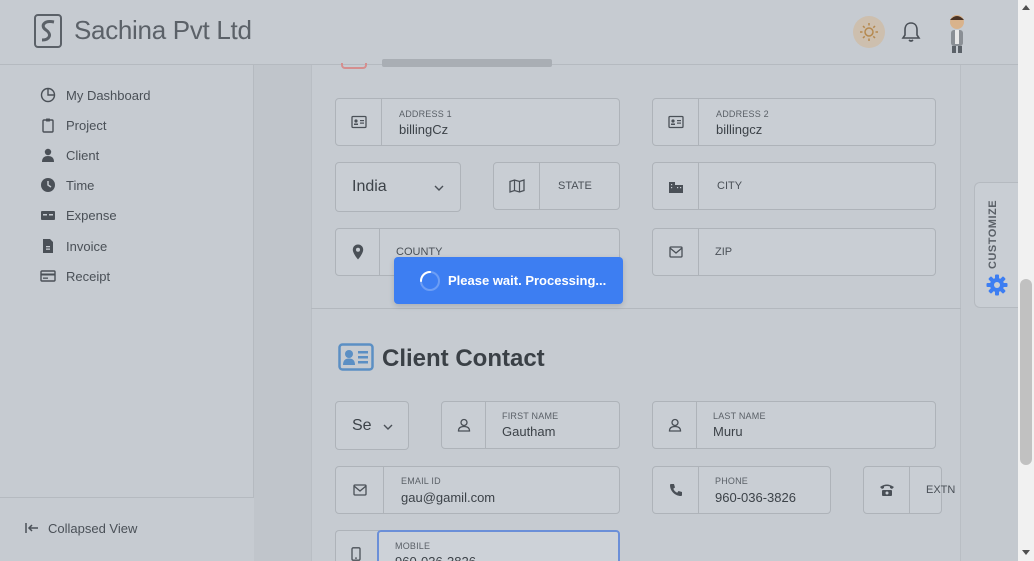 This screenshot has width=1034, height=561. I want to click on sidebar-item-expense: Expense, so click(78, 215).